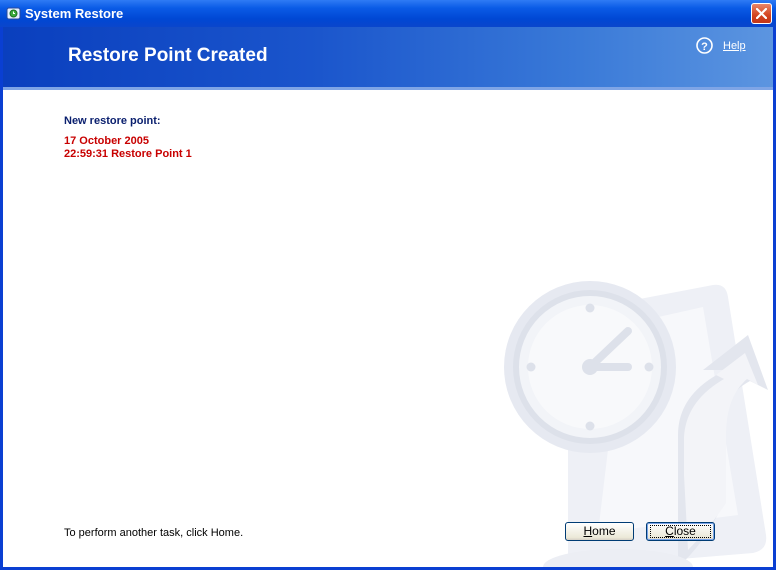 The height and width of the screenshot is (570, 776). Describe the element at coordinates (604, 531) in the screenshot. I see `home-button-label: ome` at that location.